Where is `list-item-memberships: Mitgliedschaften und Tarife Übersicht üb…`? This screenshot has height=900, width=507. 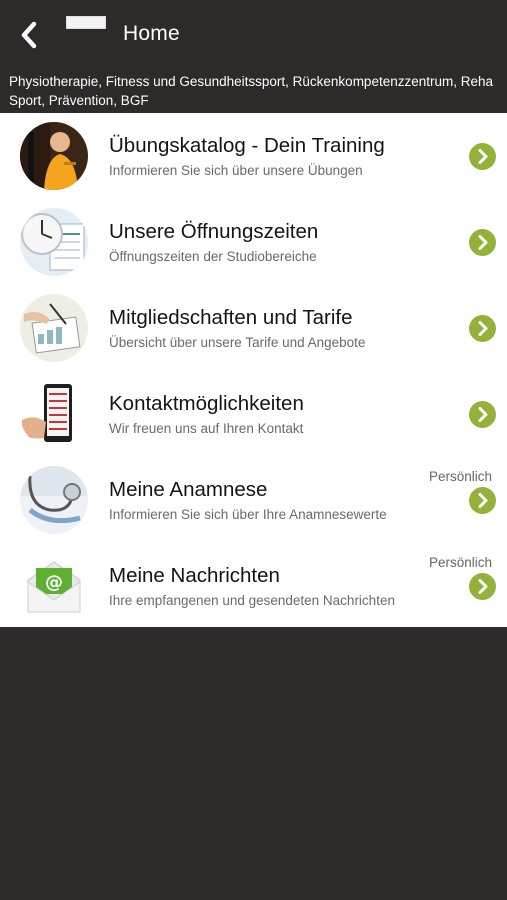
list-item-memberships: Mitgliedschaften und Tarife Übersicht üb… is located at coordinates (253, 327).